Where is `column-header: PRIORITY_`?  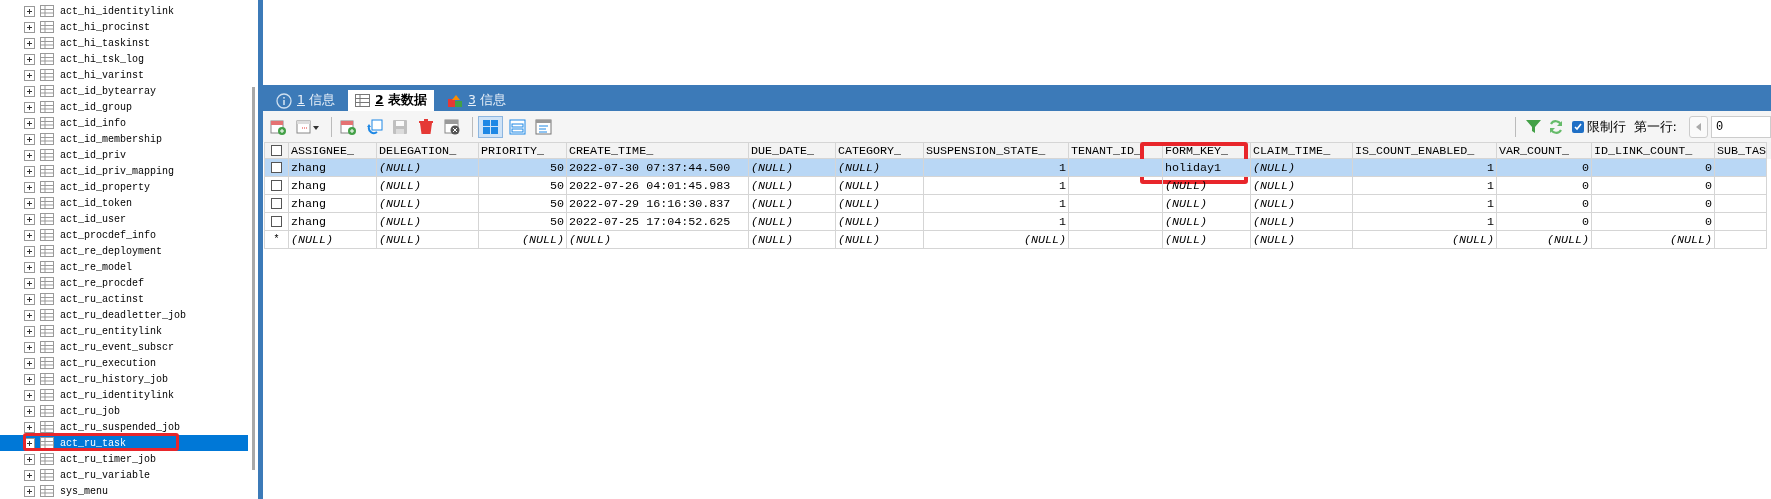
column-header: PRIORITY_ is located at coordinates (523, 150).